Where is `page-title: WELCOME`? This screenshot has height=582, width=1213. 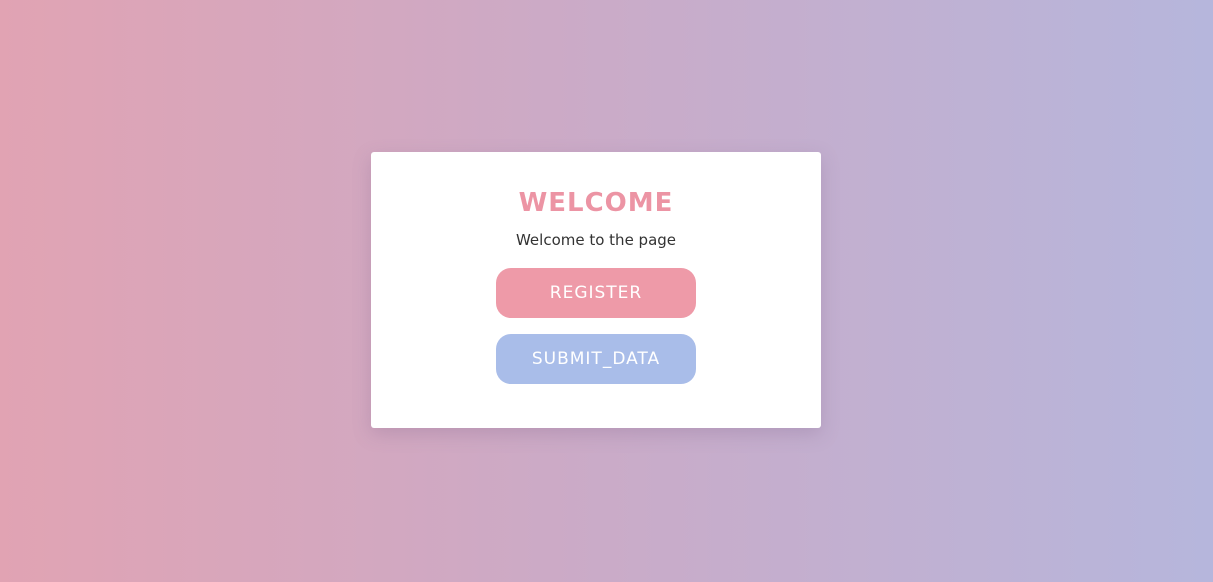 page-title: WELCOME is located at coordinates (596, 203).